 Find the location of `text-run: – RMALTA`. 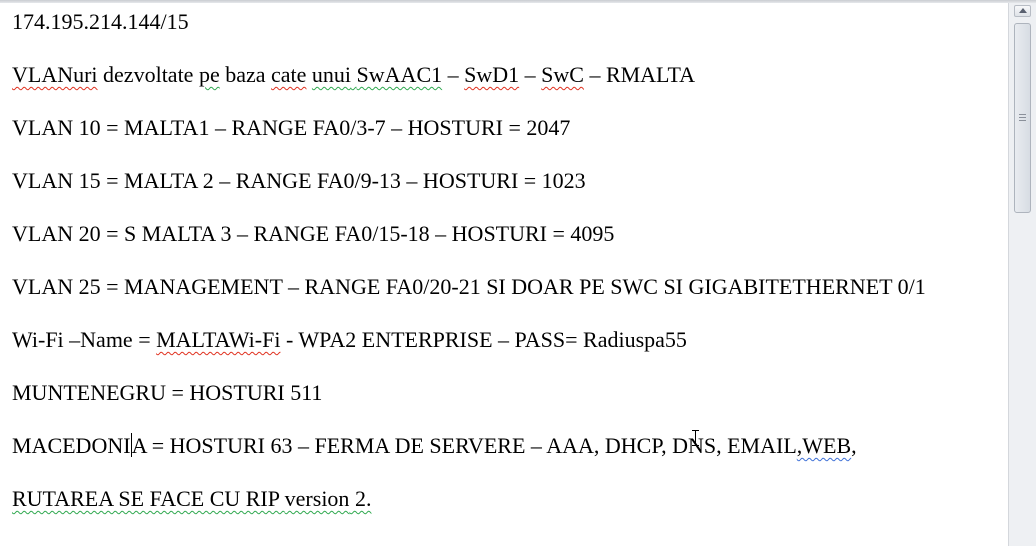

text-run: – RMALTA is located at coordinates (639, 74).